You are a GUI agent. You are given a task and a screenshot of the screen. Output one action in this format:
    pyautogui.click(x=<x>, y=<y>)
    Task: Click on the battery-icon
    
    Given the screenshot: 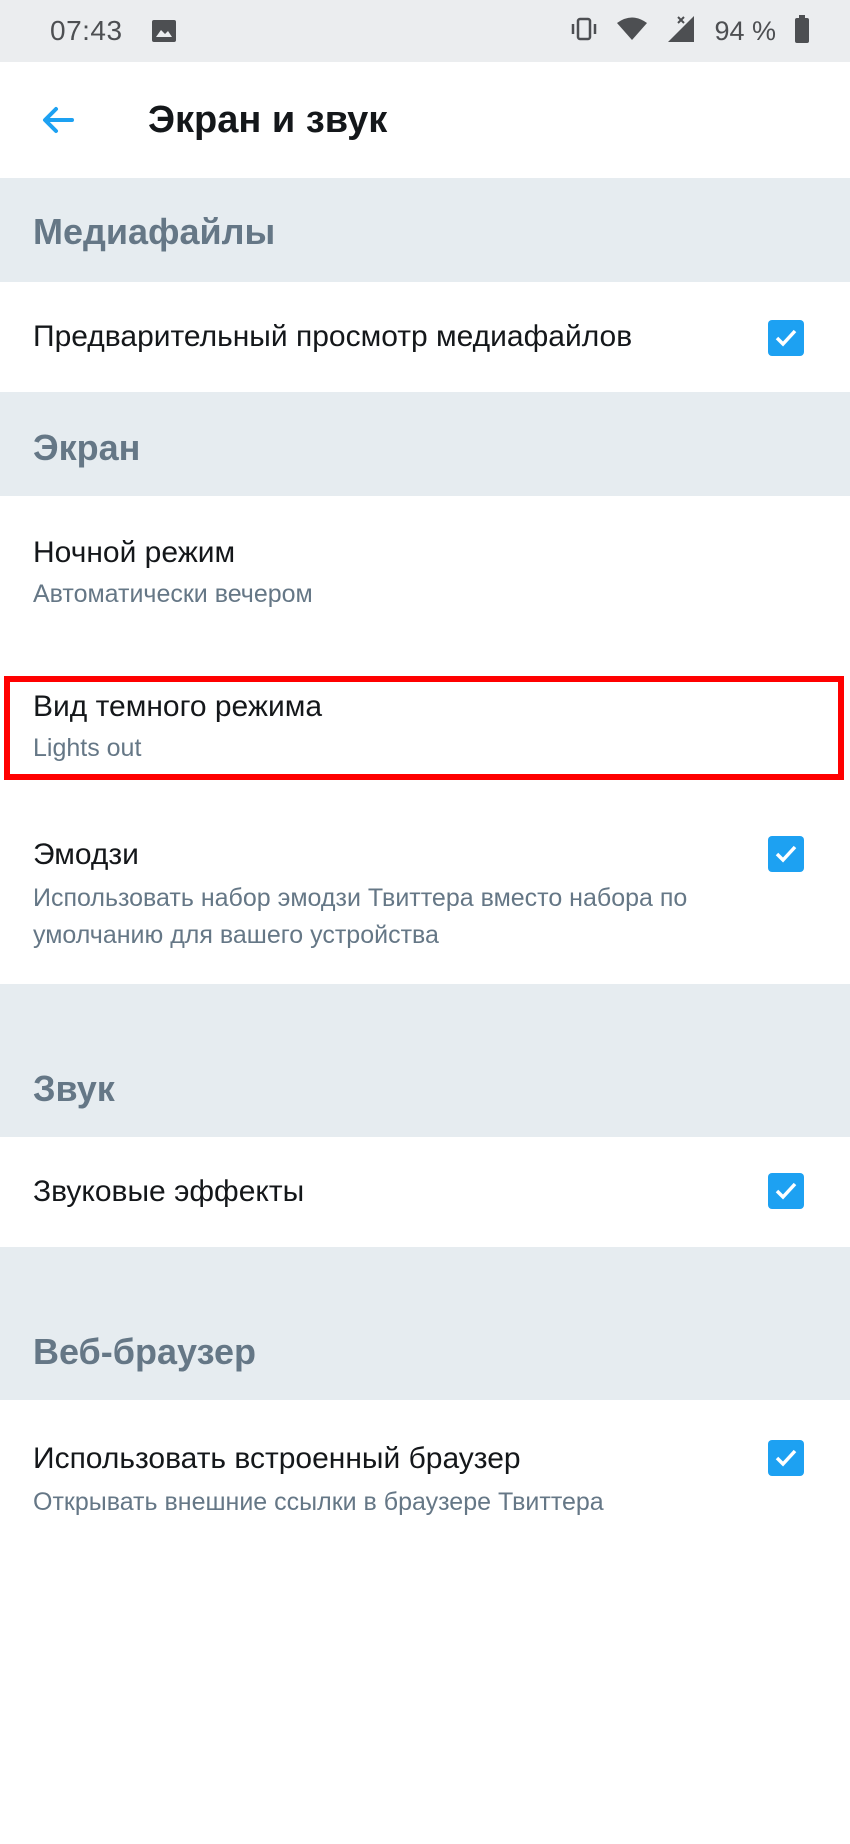 What is the action you would take?
    pyautogui.click(x=802, y=31)
    